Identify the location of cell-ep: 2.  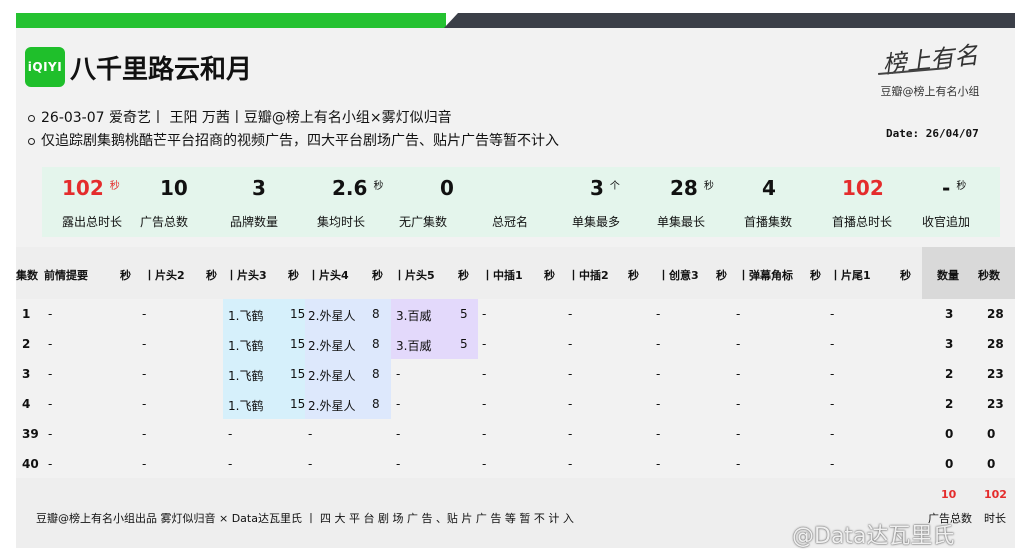
(26, 344).